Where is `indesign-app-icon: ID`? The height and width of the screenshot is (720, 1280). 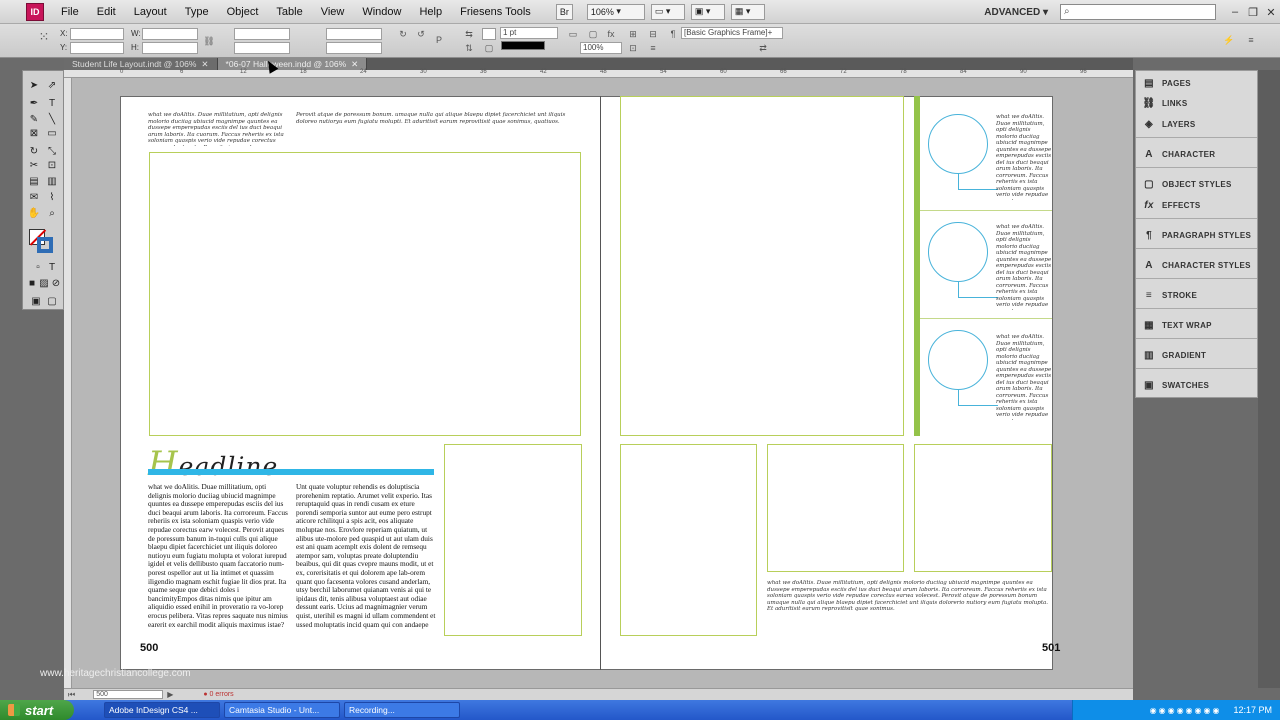 indesign-app-icon: ID is located at coordinates (35, 11).